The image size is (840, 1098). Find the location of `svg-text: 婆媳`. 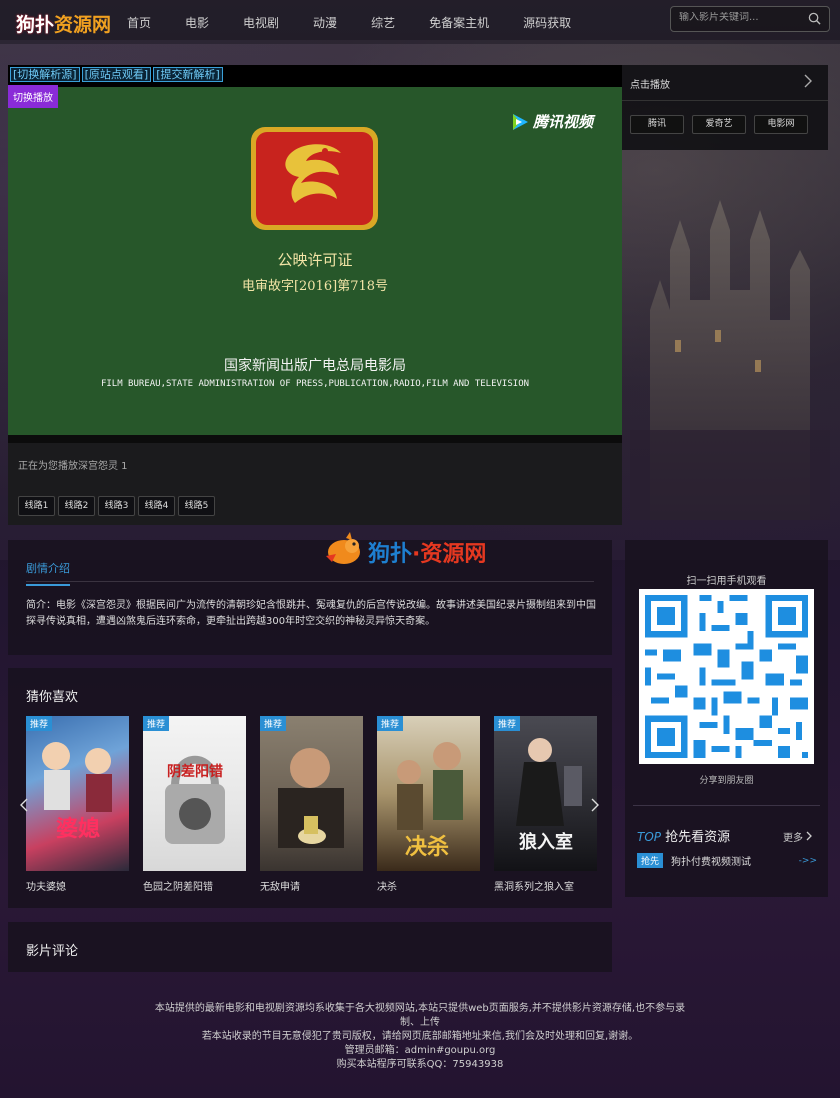

svg-text: 婆媳 is located at coordinates (78, 829).